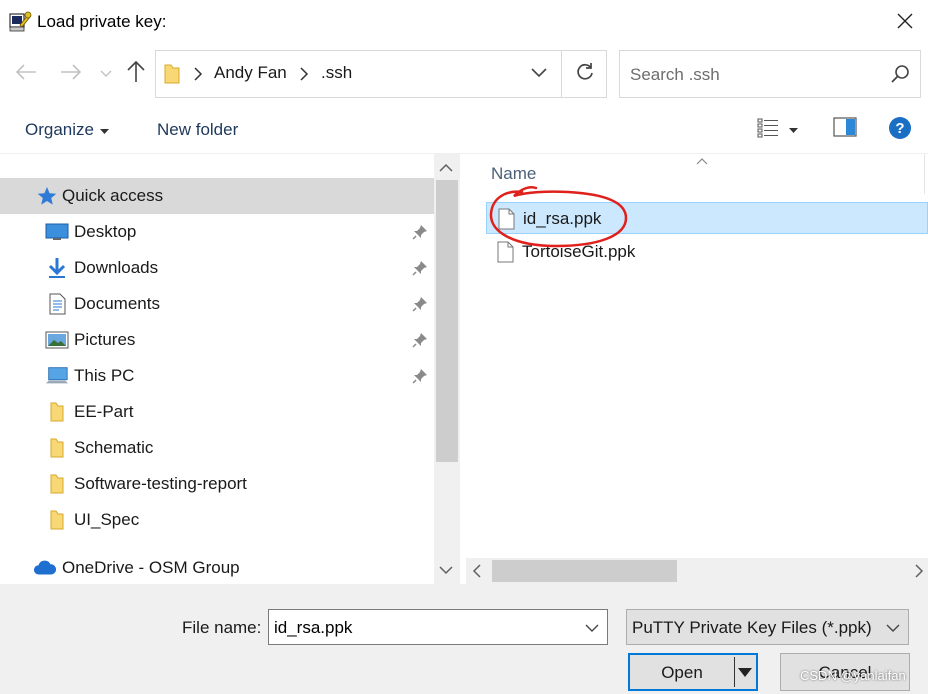  Describe the element at coordinates (707, 218) in the screenshot. I see `file-row-id-rsa: id_rsa.ppk` at that location.